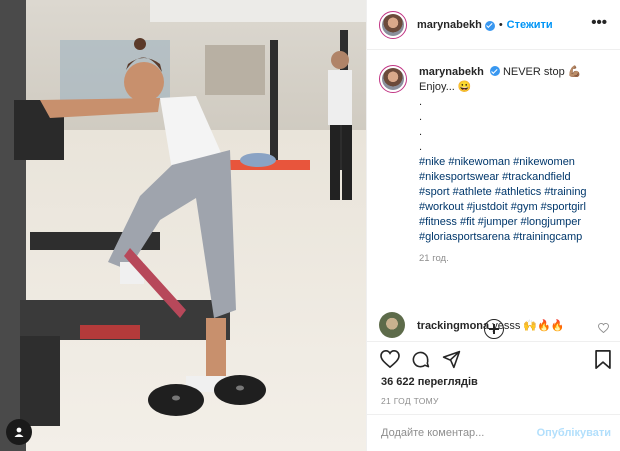  I want to click on user-tag-icon, so click(19, 432).